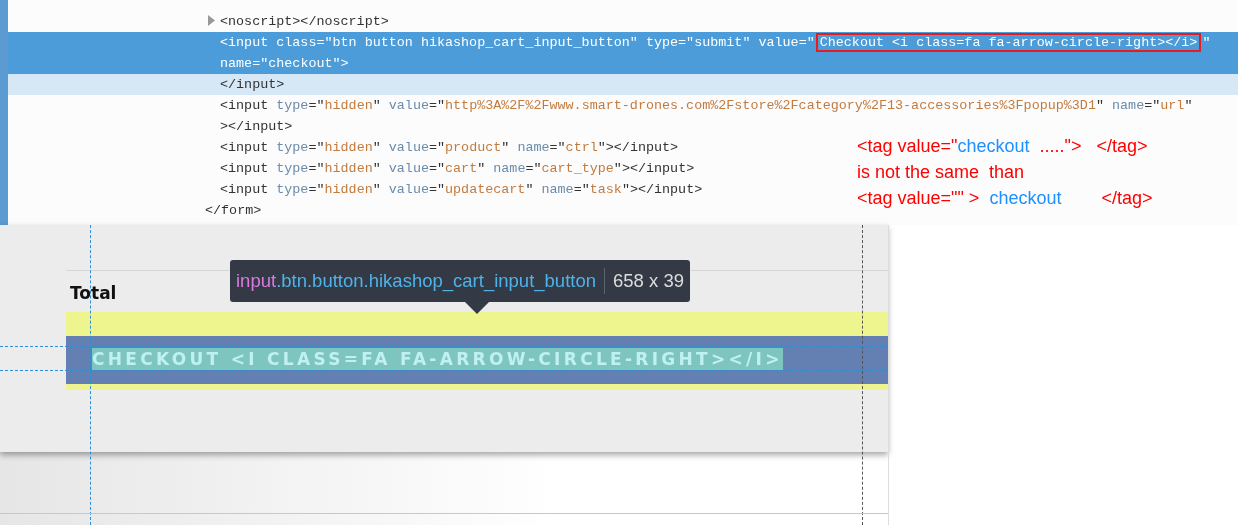 The width and height of the screenshot is (1238, 525). What do you see at coordinates (941, 172) in the screenshot?
I see `annotation-line: is not the same than` at bounding box center [941, 172].